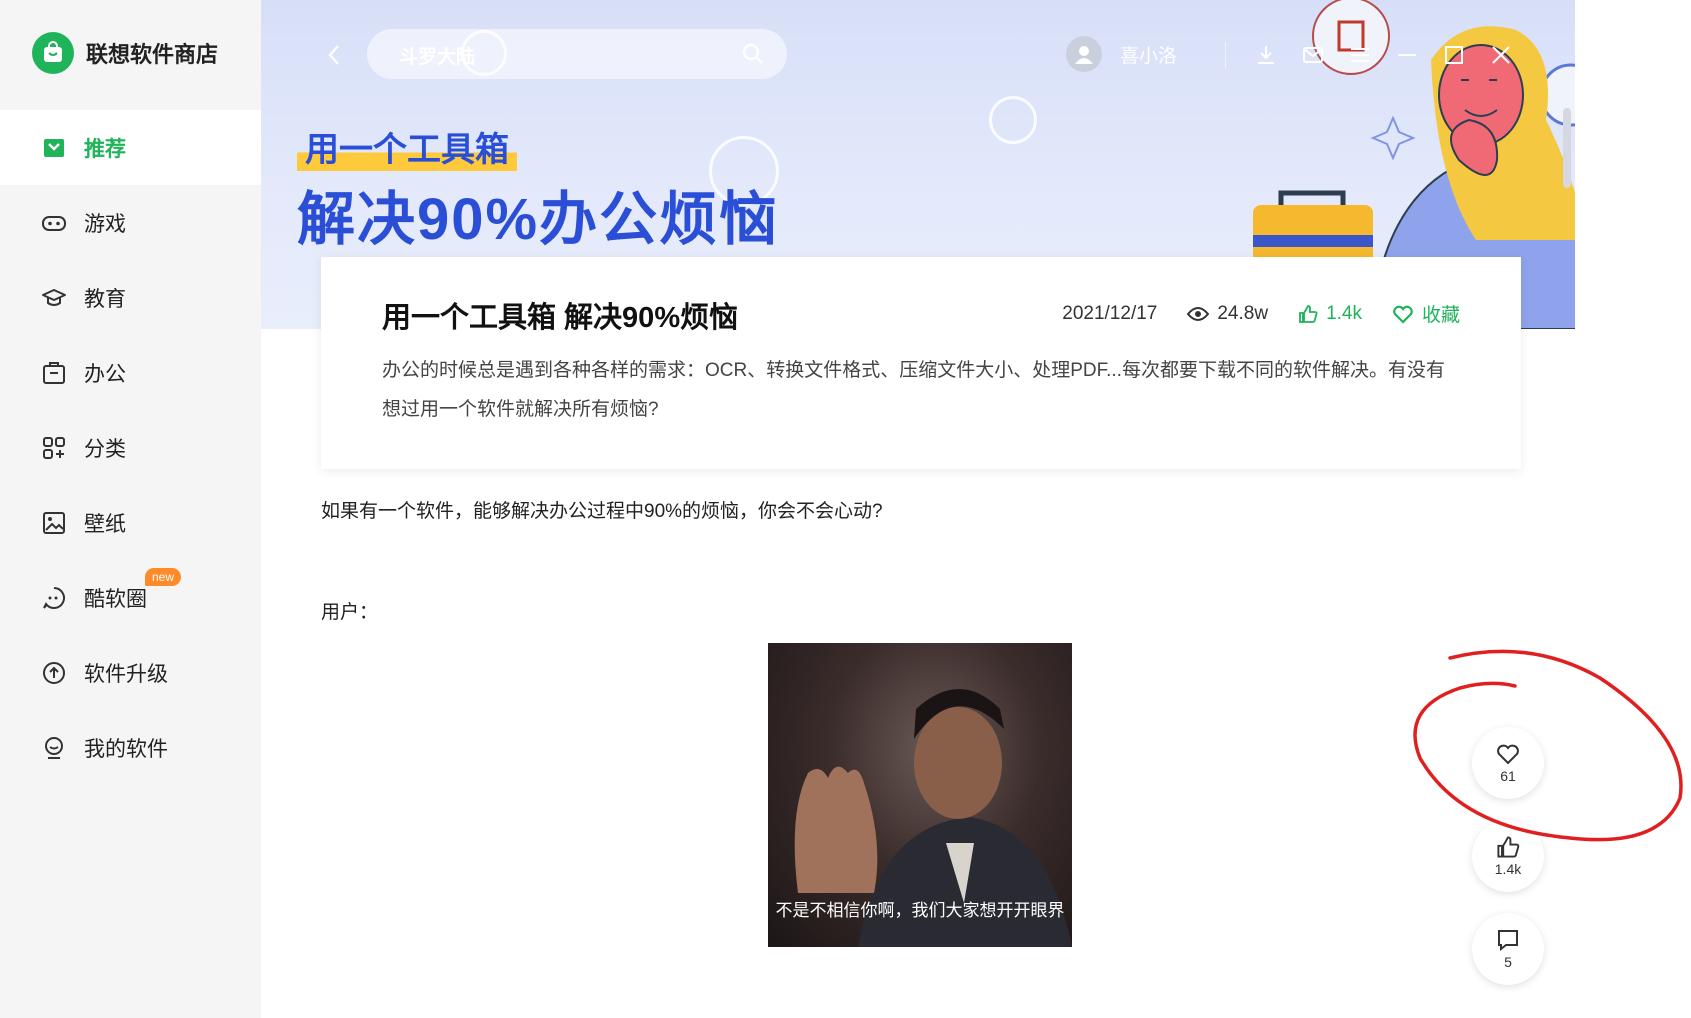 The height and width of the screenshot is (1018, 1691). Describe the element at coordinates (54, 448) in the screenshot. I see `category-grid-icon` at that location.